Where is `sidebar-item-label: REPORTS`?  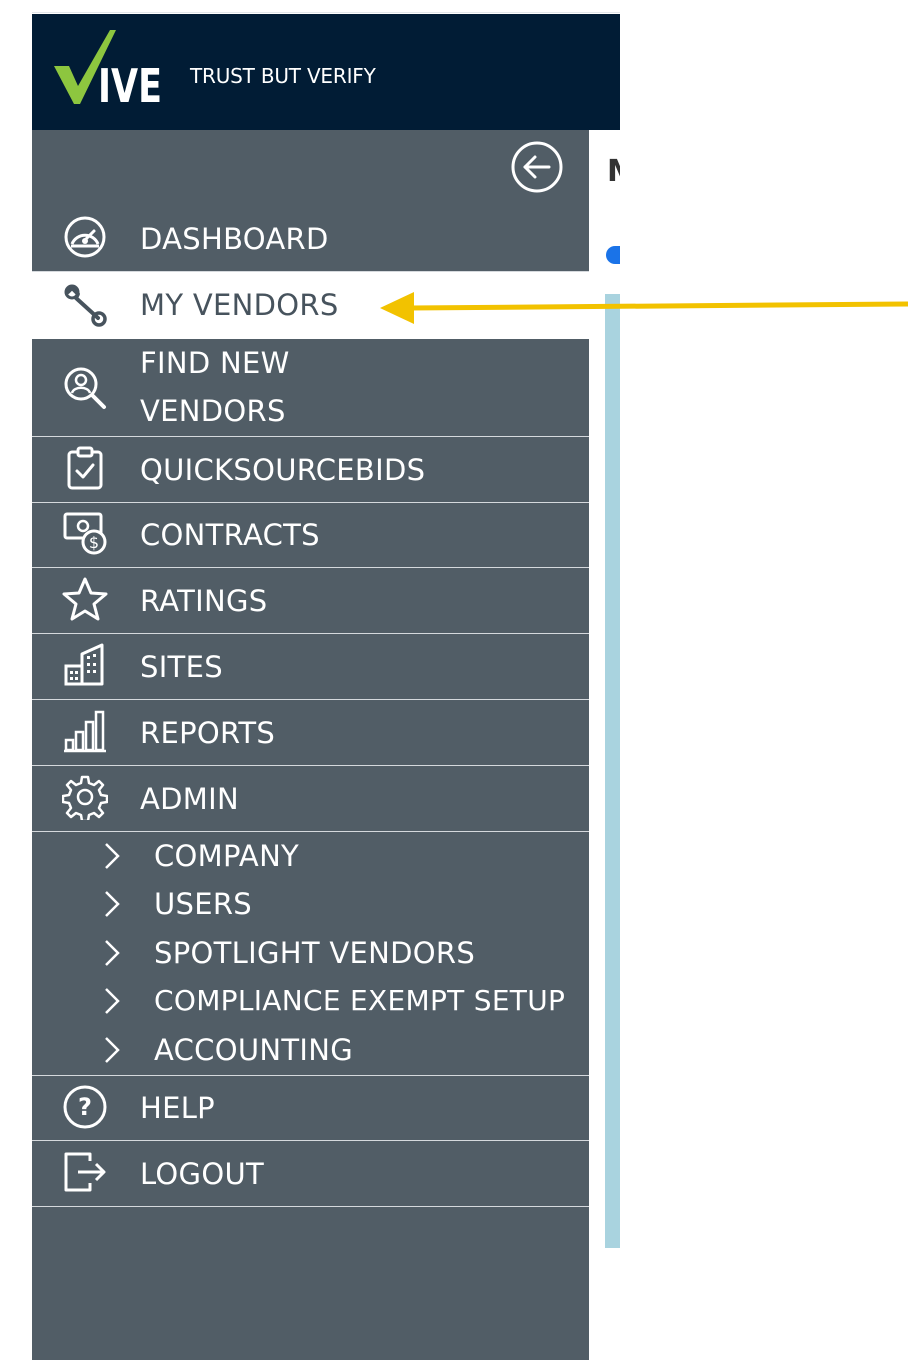
sidebar-item-label: REPORTS is located at coordinates (208, 733).